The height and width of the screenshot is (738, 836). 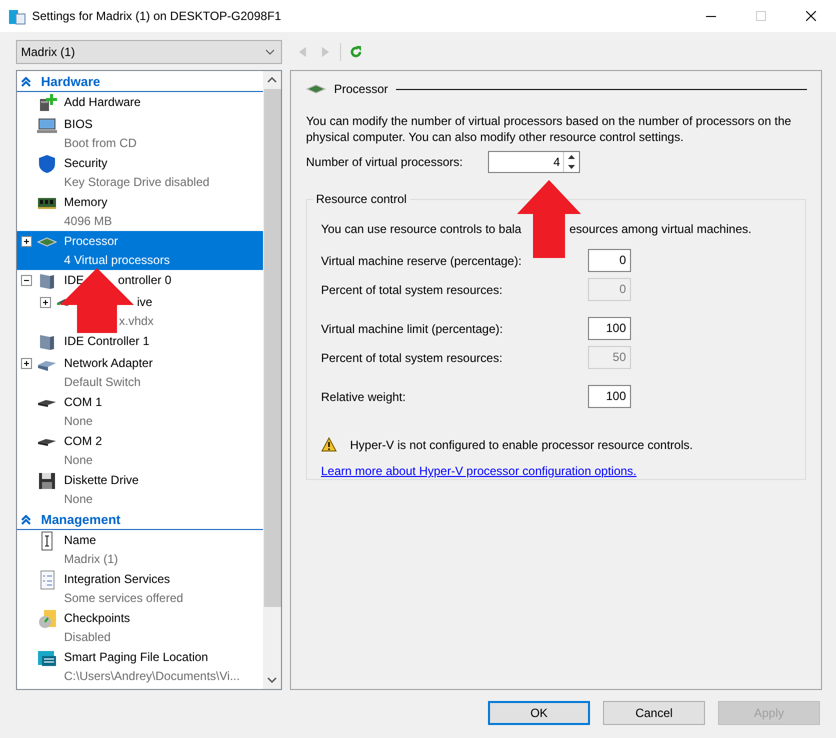 I want to click on number-field: 0, so click(x=609, y=260).